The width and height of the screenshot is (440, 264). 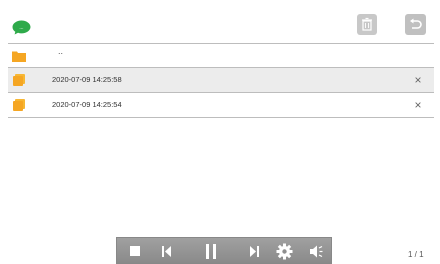 I want to click on previous-button, so click(x=166, y=251).